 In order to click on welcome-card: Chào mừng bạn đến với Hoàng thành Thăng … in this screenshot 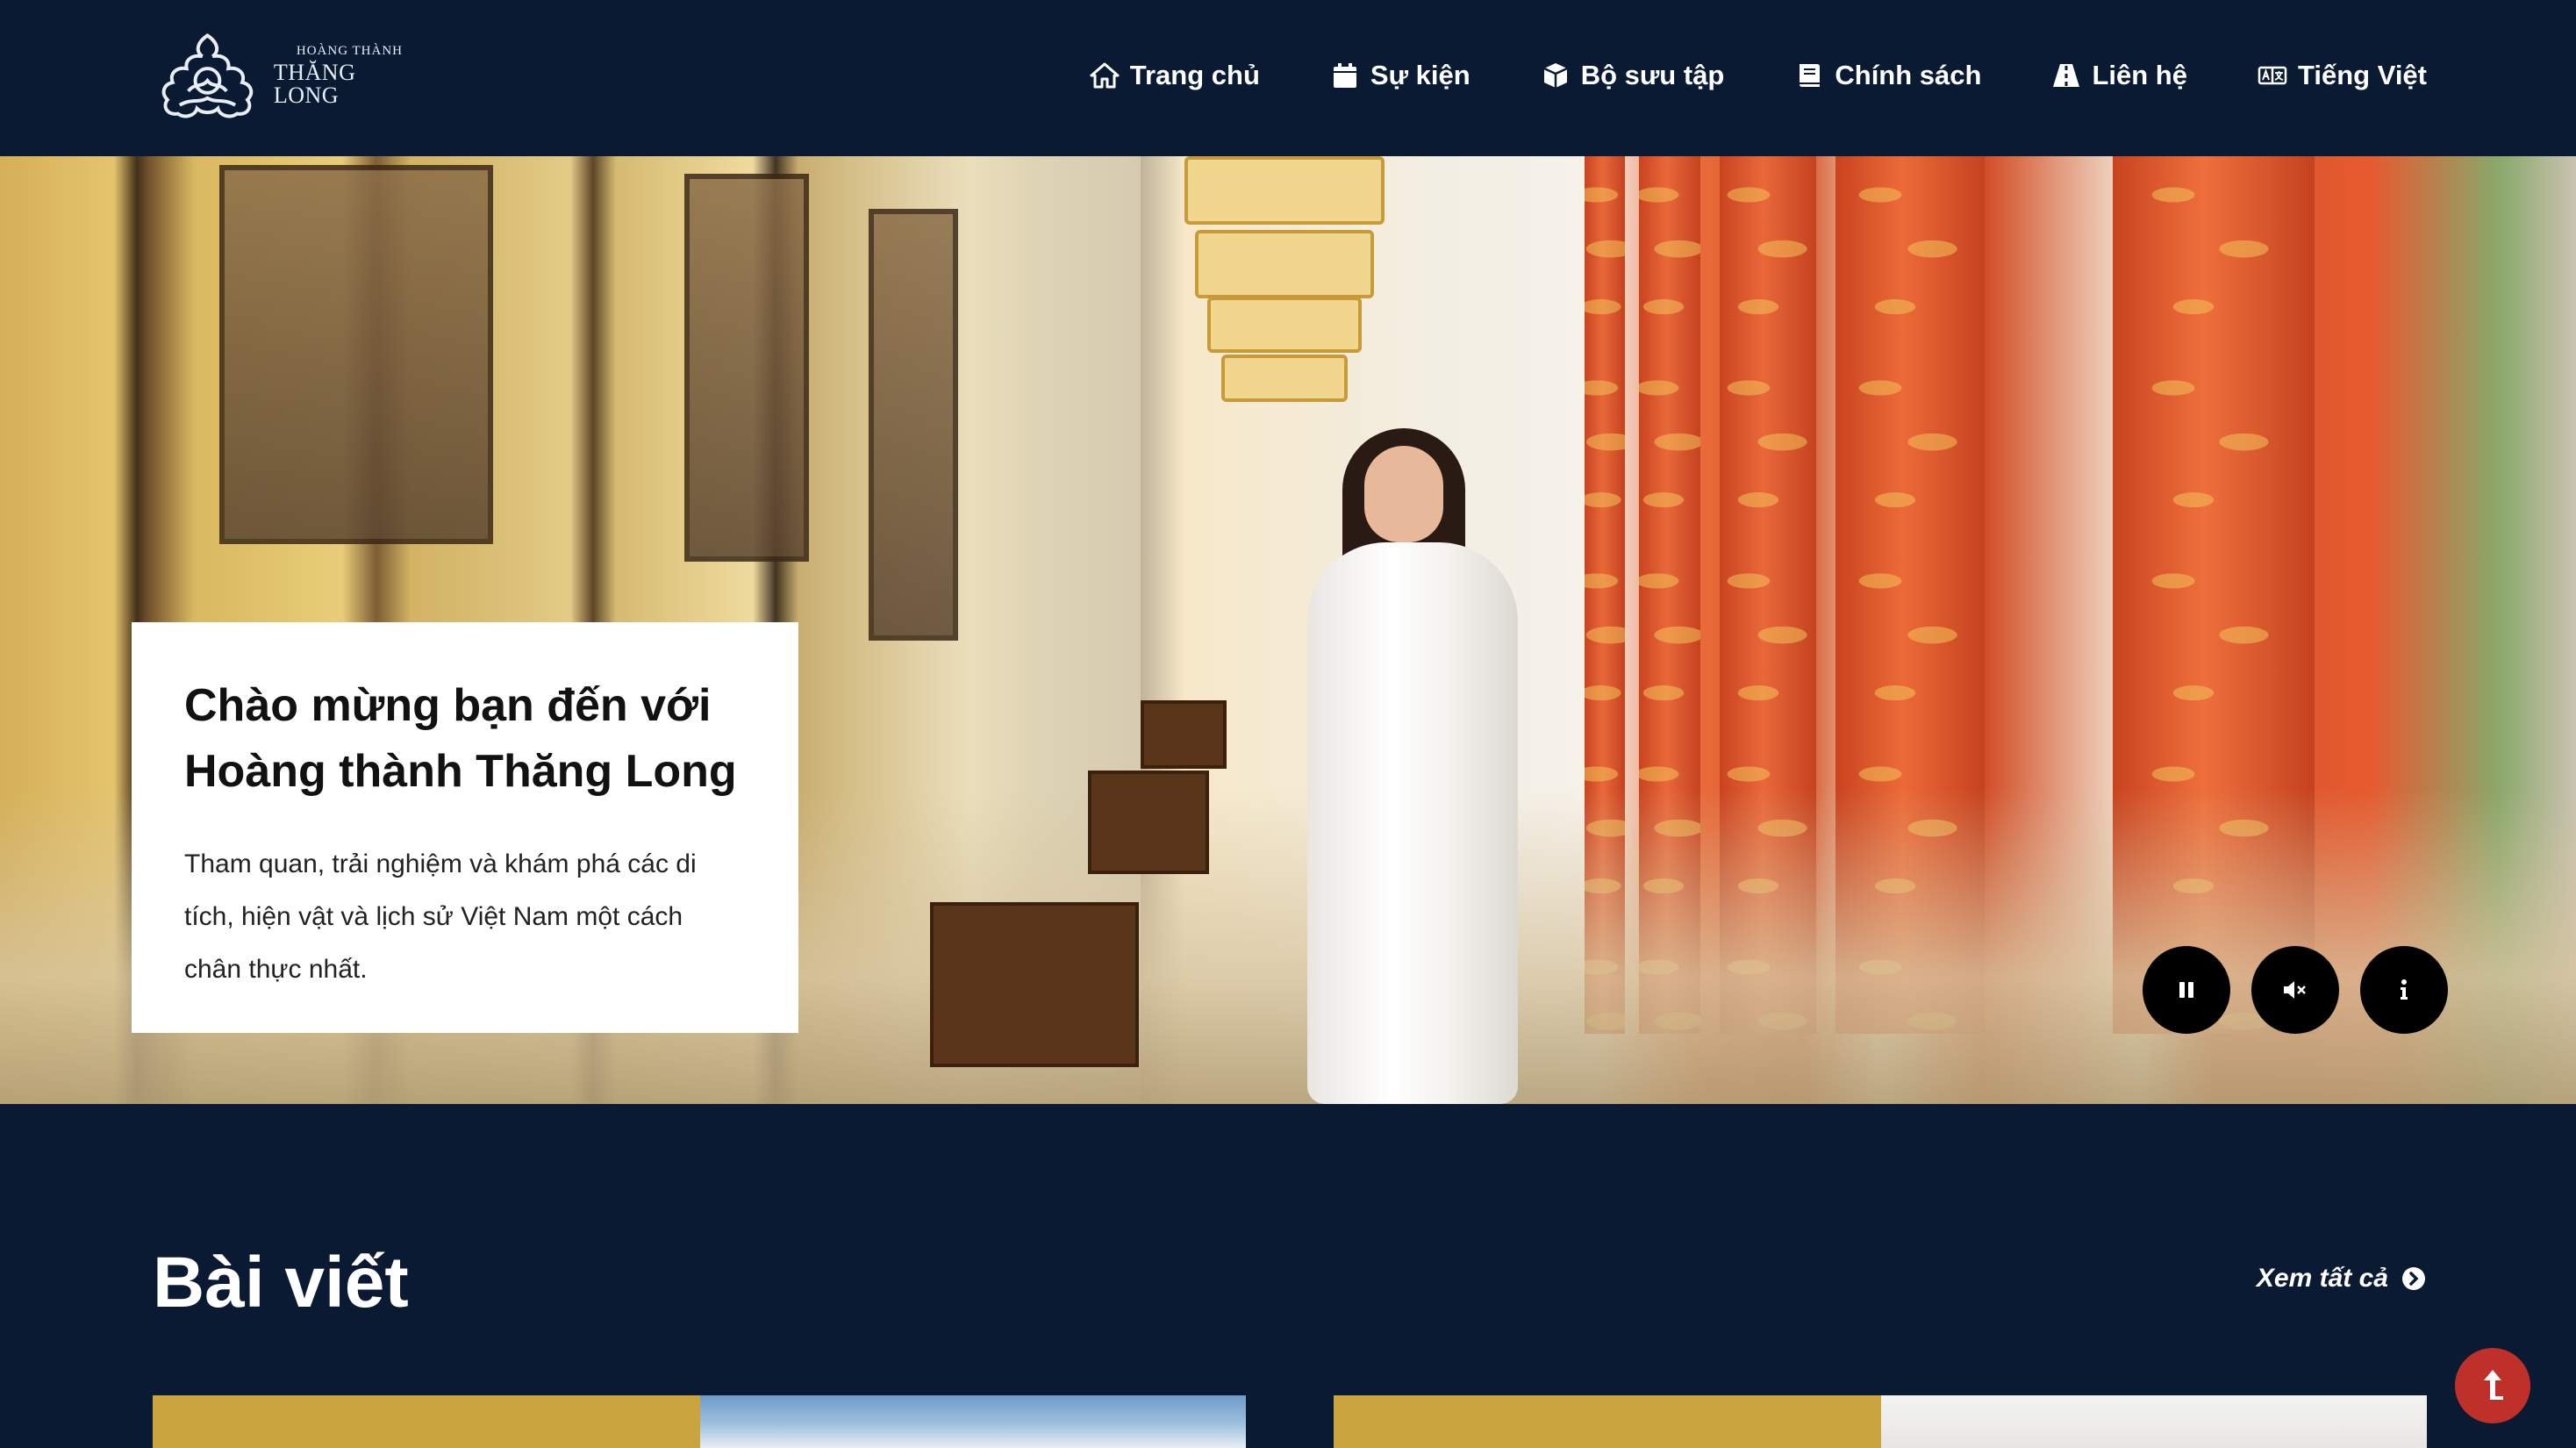, I will do `click(465, 827)`.